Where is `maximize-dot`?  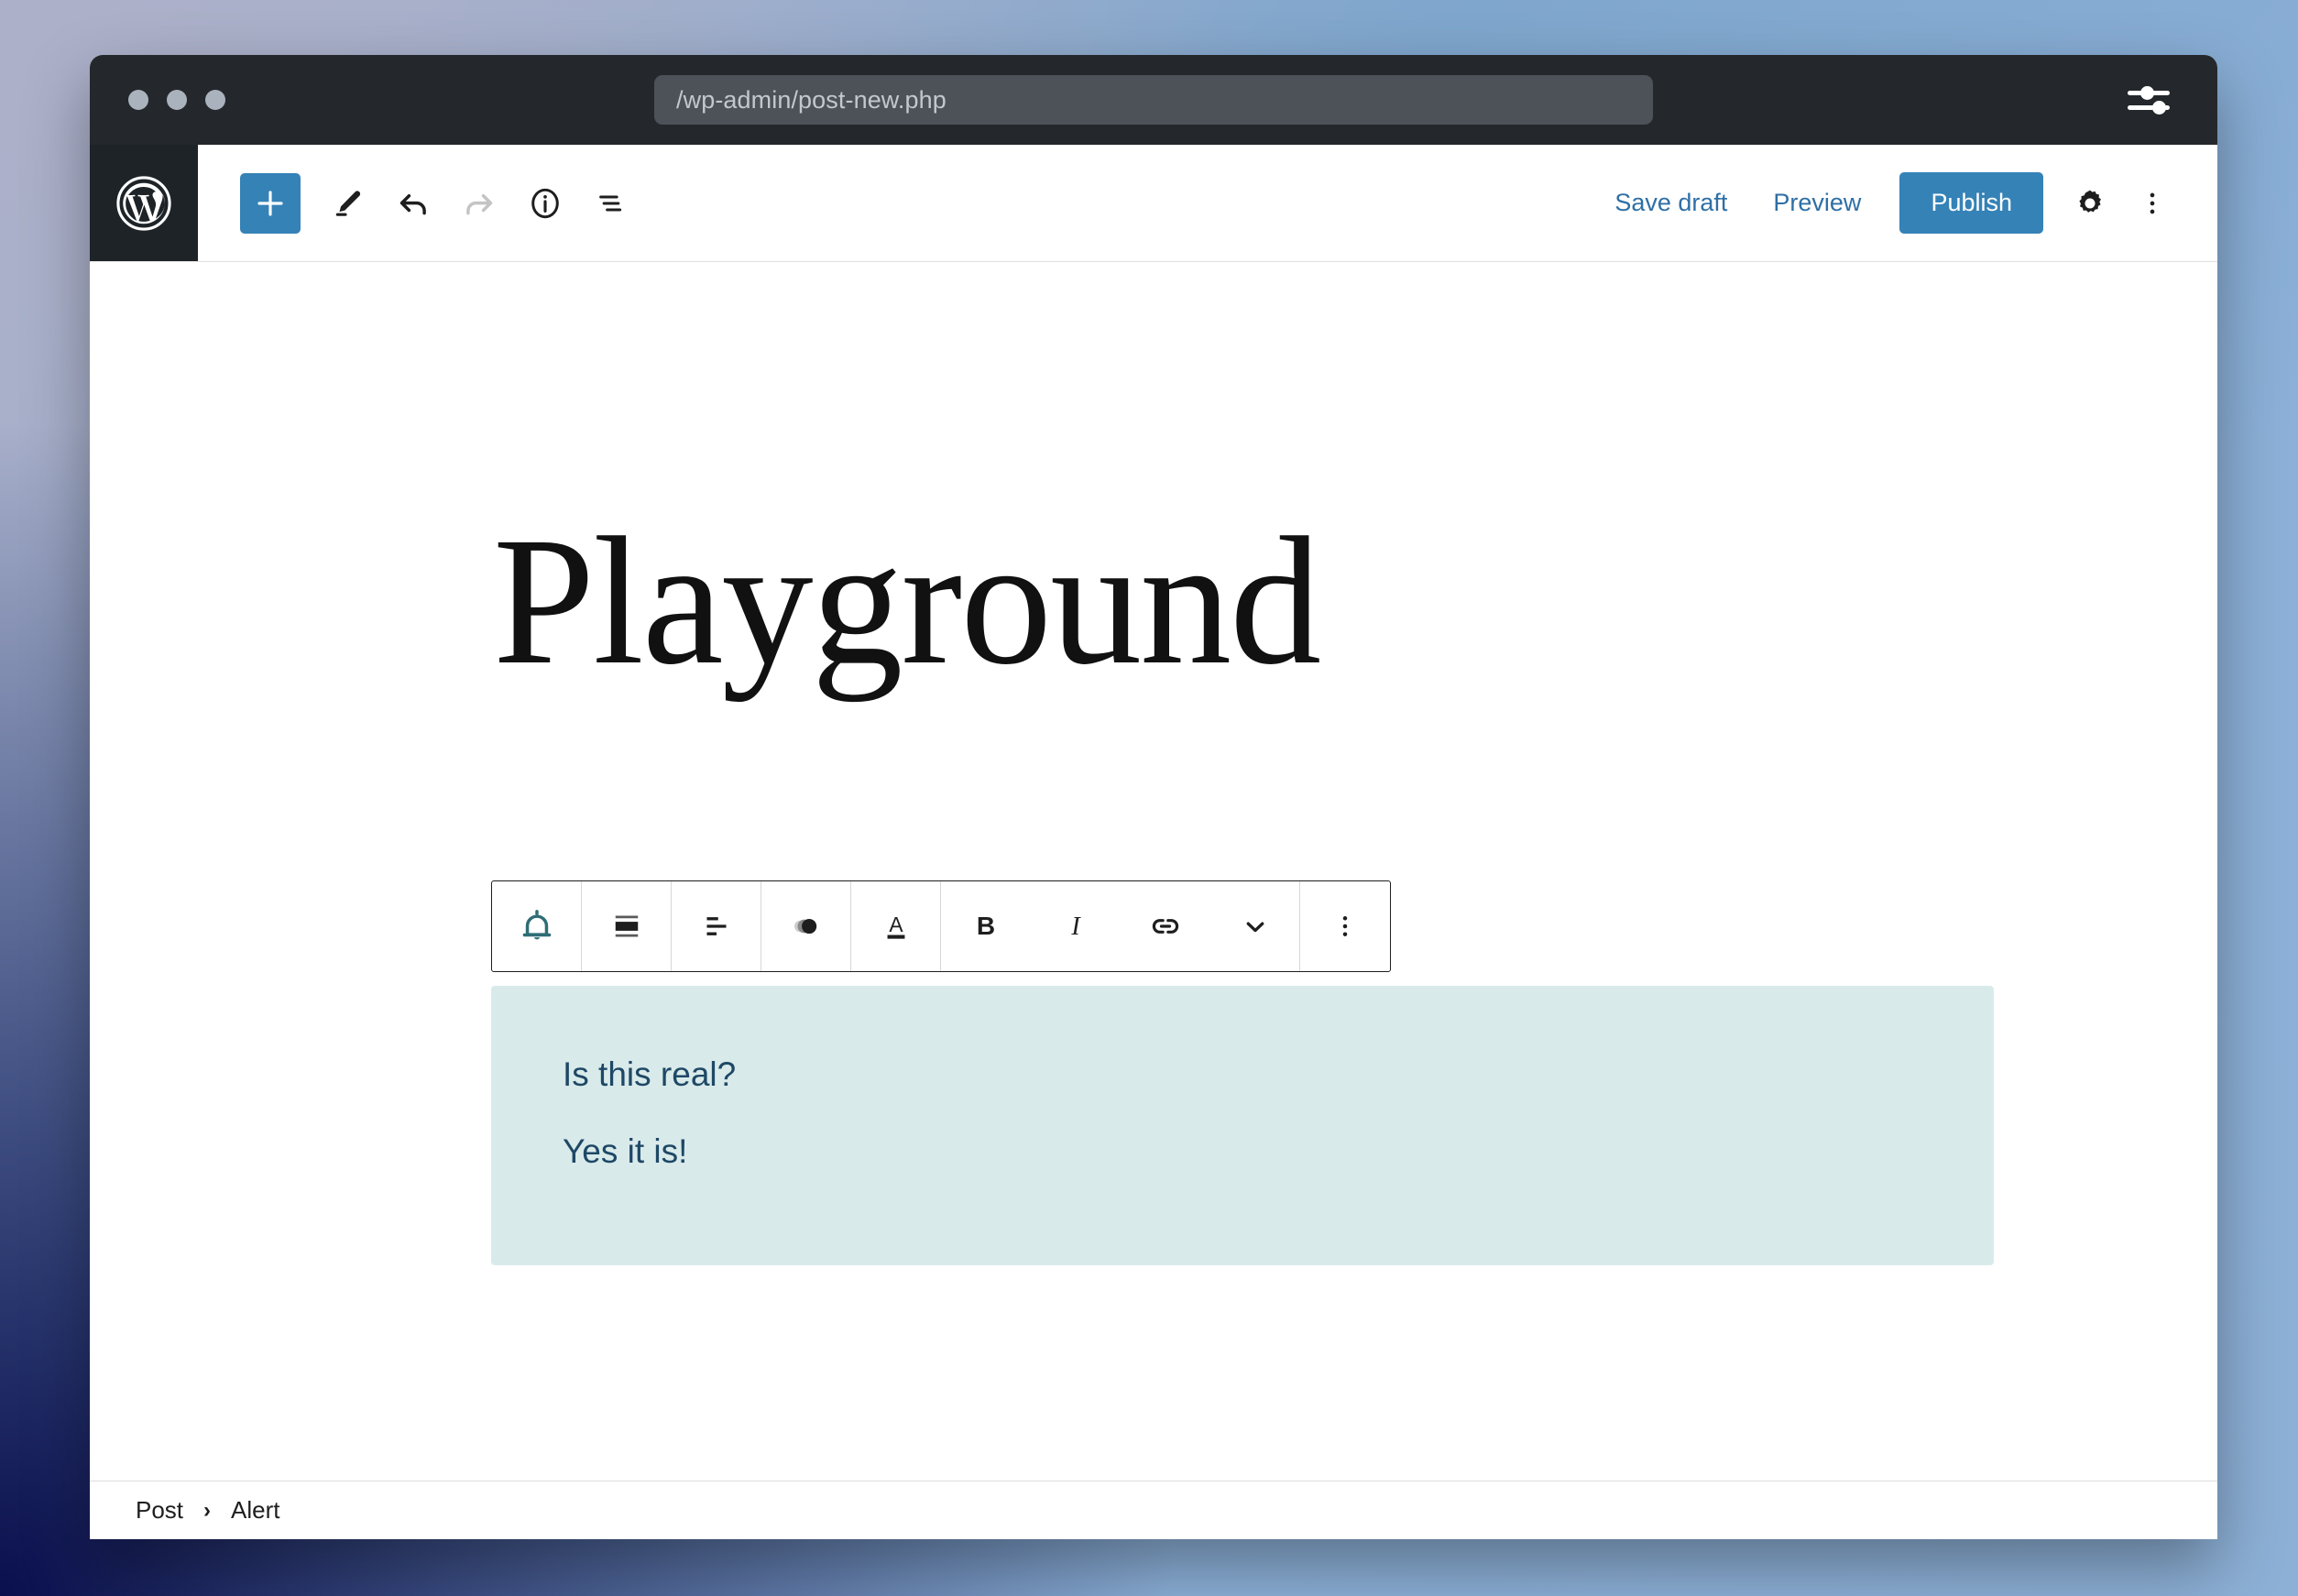
maximize-dot is located at coordinates (215, 100).